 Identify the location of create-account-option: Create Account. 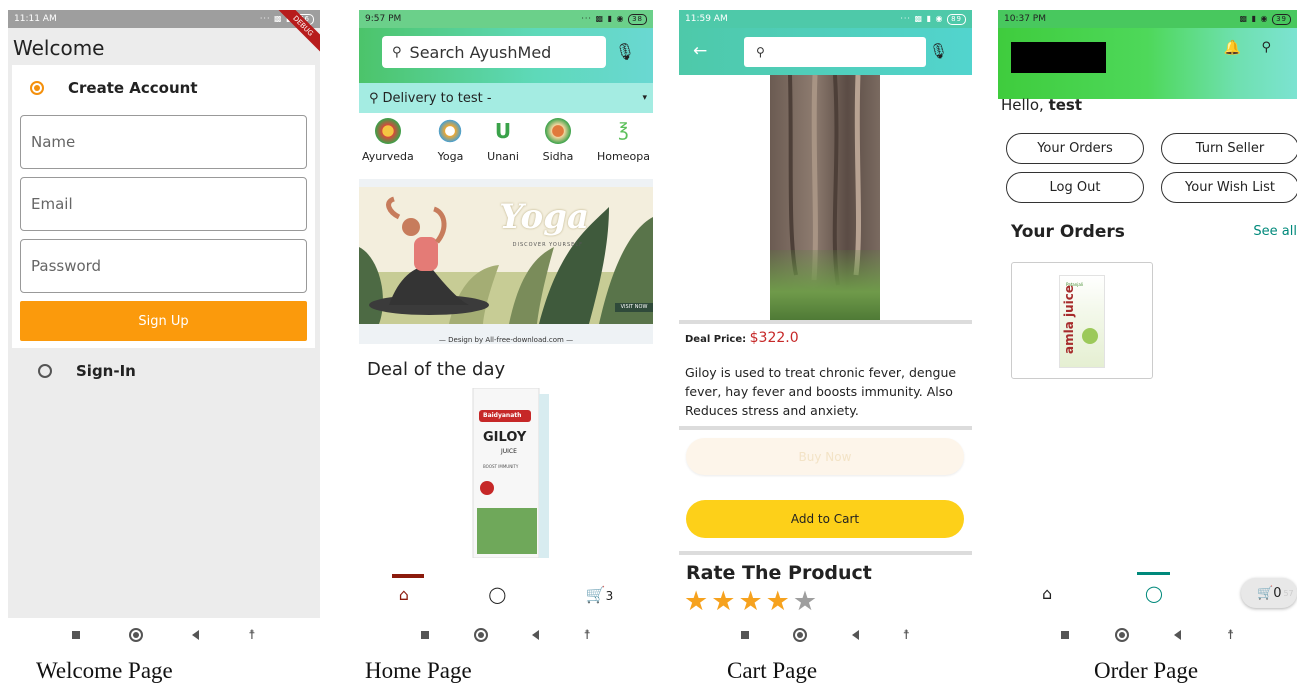
(114, 88).